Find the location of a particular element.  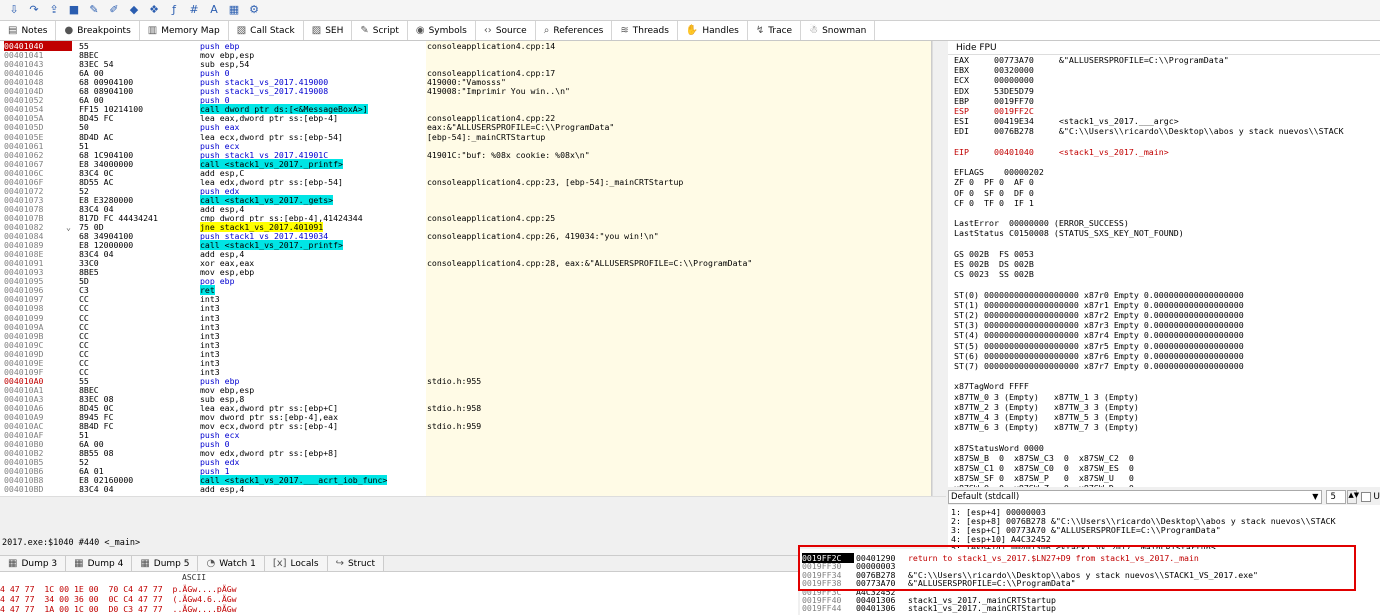

argument-count-field: 5 is located at coordinates (1336, 497).